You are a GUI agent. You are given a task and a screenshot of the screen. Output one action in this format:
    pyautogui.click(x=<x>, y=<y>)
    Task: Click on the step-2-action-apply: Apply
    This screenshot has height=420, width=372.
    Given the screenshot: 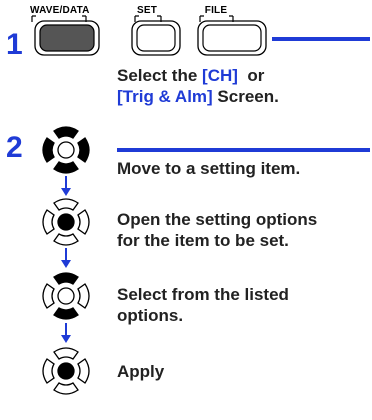 What is the action you would take?
    pyautogui.click(x=140, y=371)
    